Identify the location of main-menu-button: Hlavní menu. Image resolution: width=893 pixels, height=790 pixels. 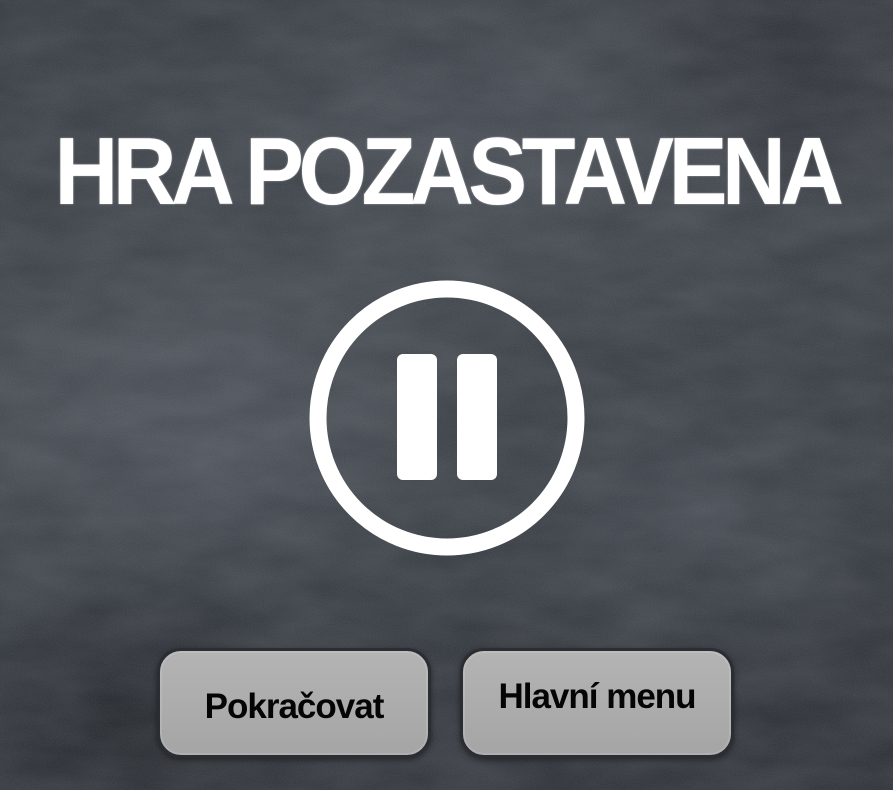
(597, 703).